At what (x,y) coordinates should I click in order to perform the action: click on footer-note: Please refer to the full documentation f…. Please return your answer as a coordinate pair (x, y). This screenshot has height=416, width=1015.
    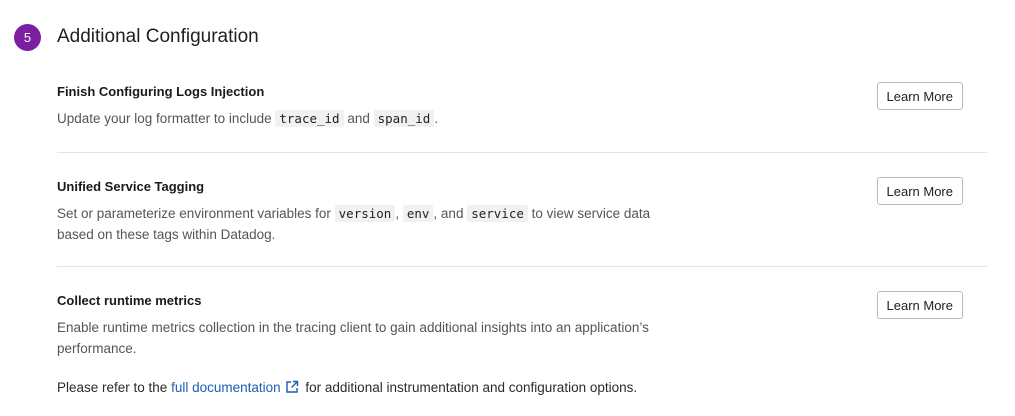
    Looking at the image, I should click on (347, 387).